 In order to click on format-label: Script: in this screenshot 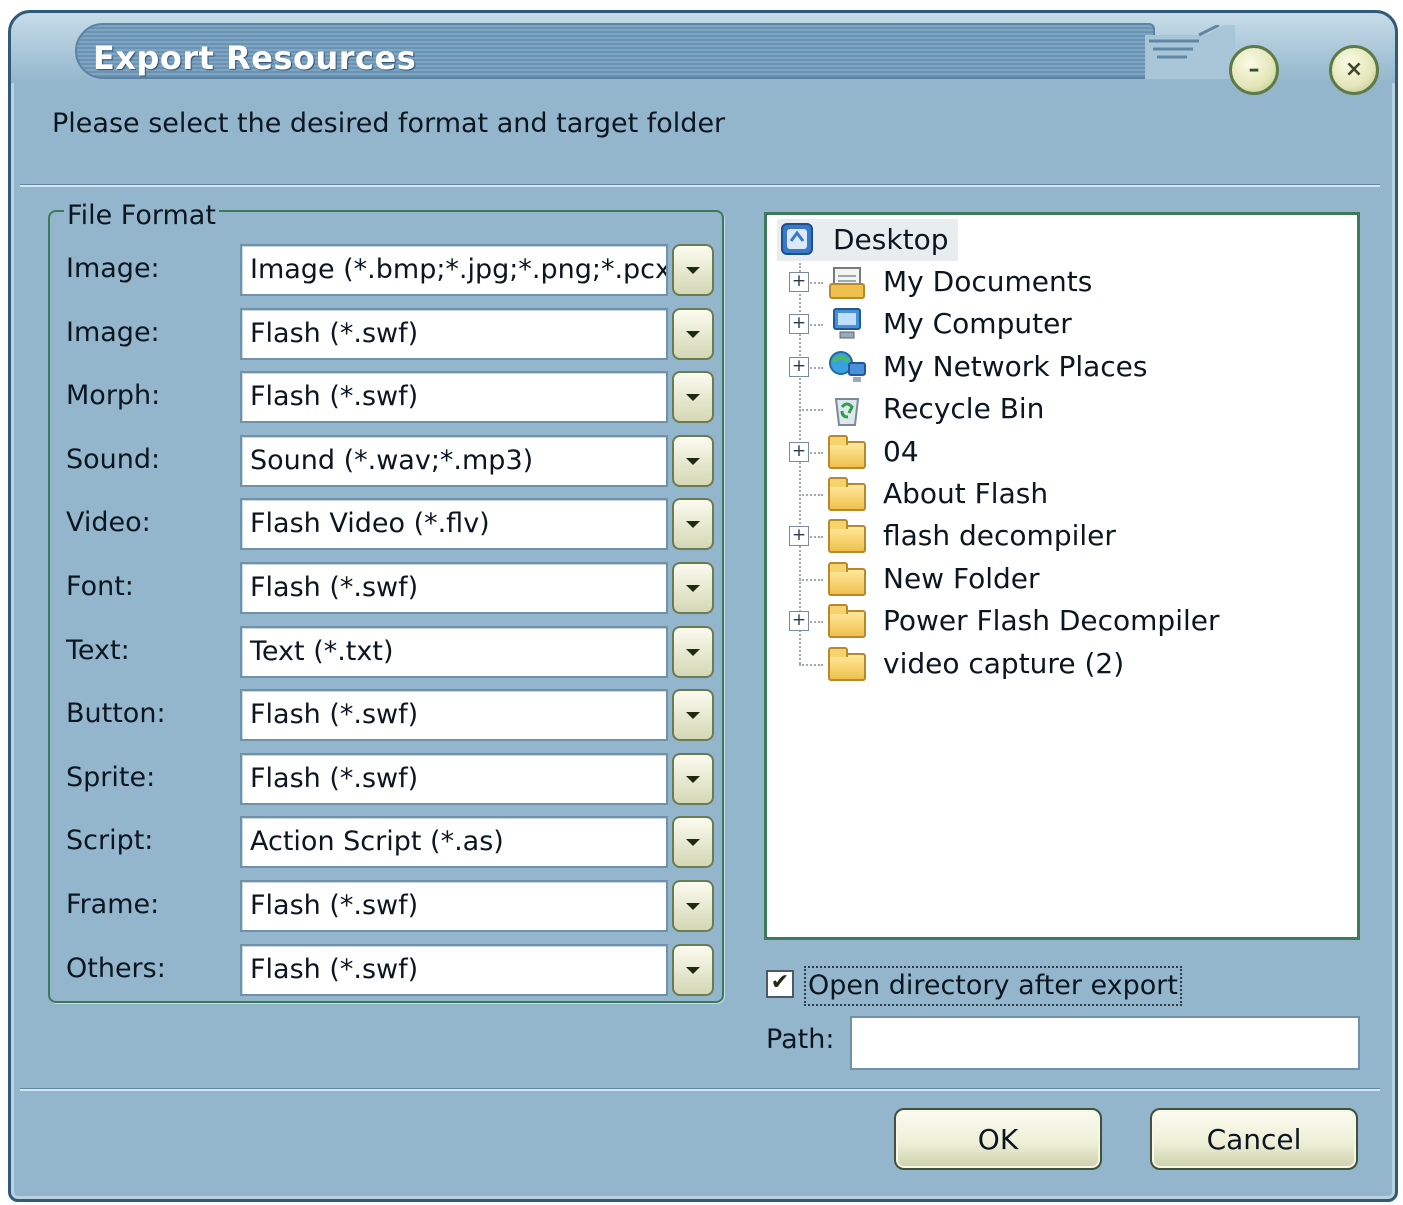, I will do `click(110, 840)`.